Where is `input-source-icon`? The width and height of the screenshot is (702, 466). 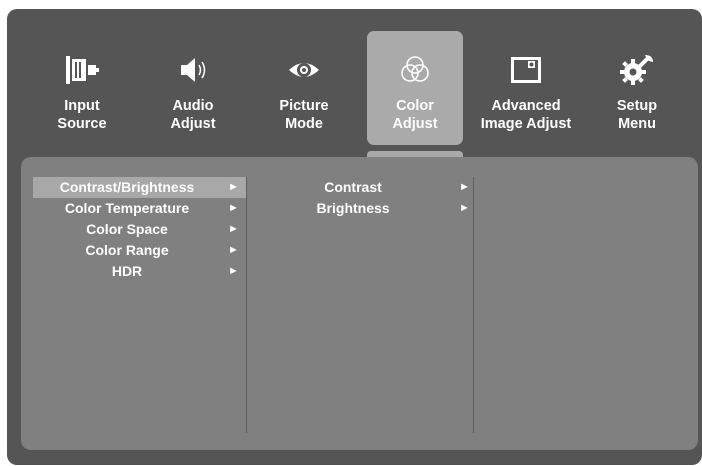
input-source-icon is located at coordinates (82, 70).